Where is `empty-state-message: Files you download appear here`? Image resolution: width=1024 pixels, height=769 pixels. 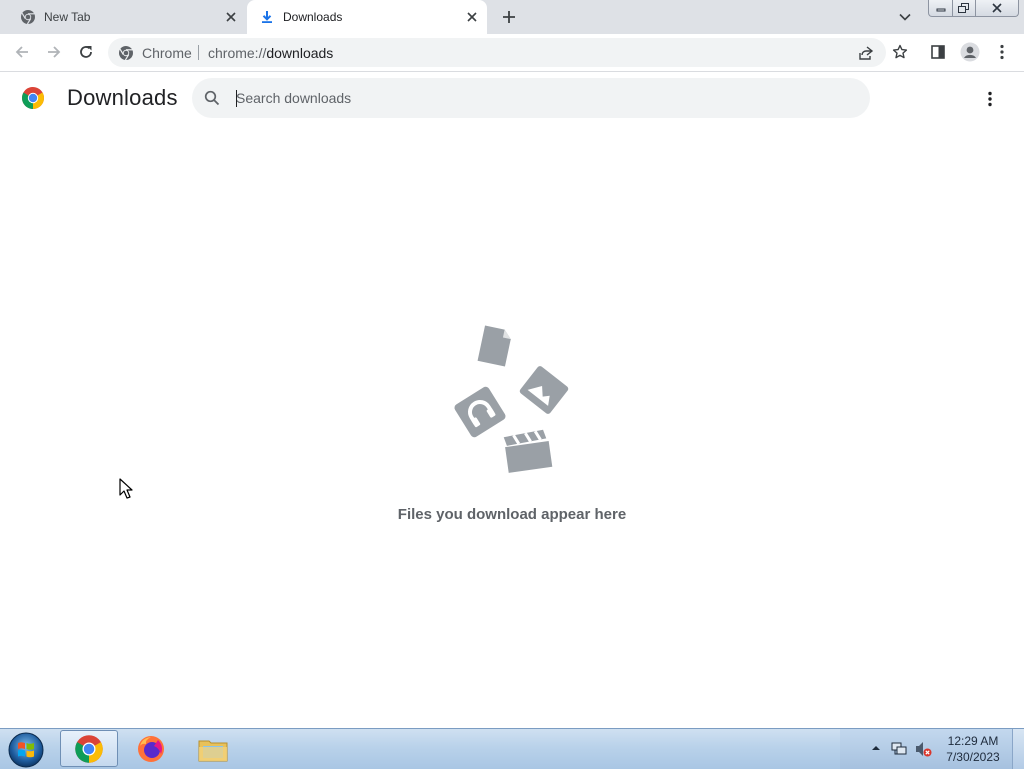
empty-state-message: Files you download appear here is located at coordinates (512, 514).